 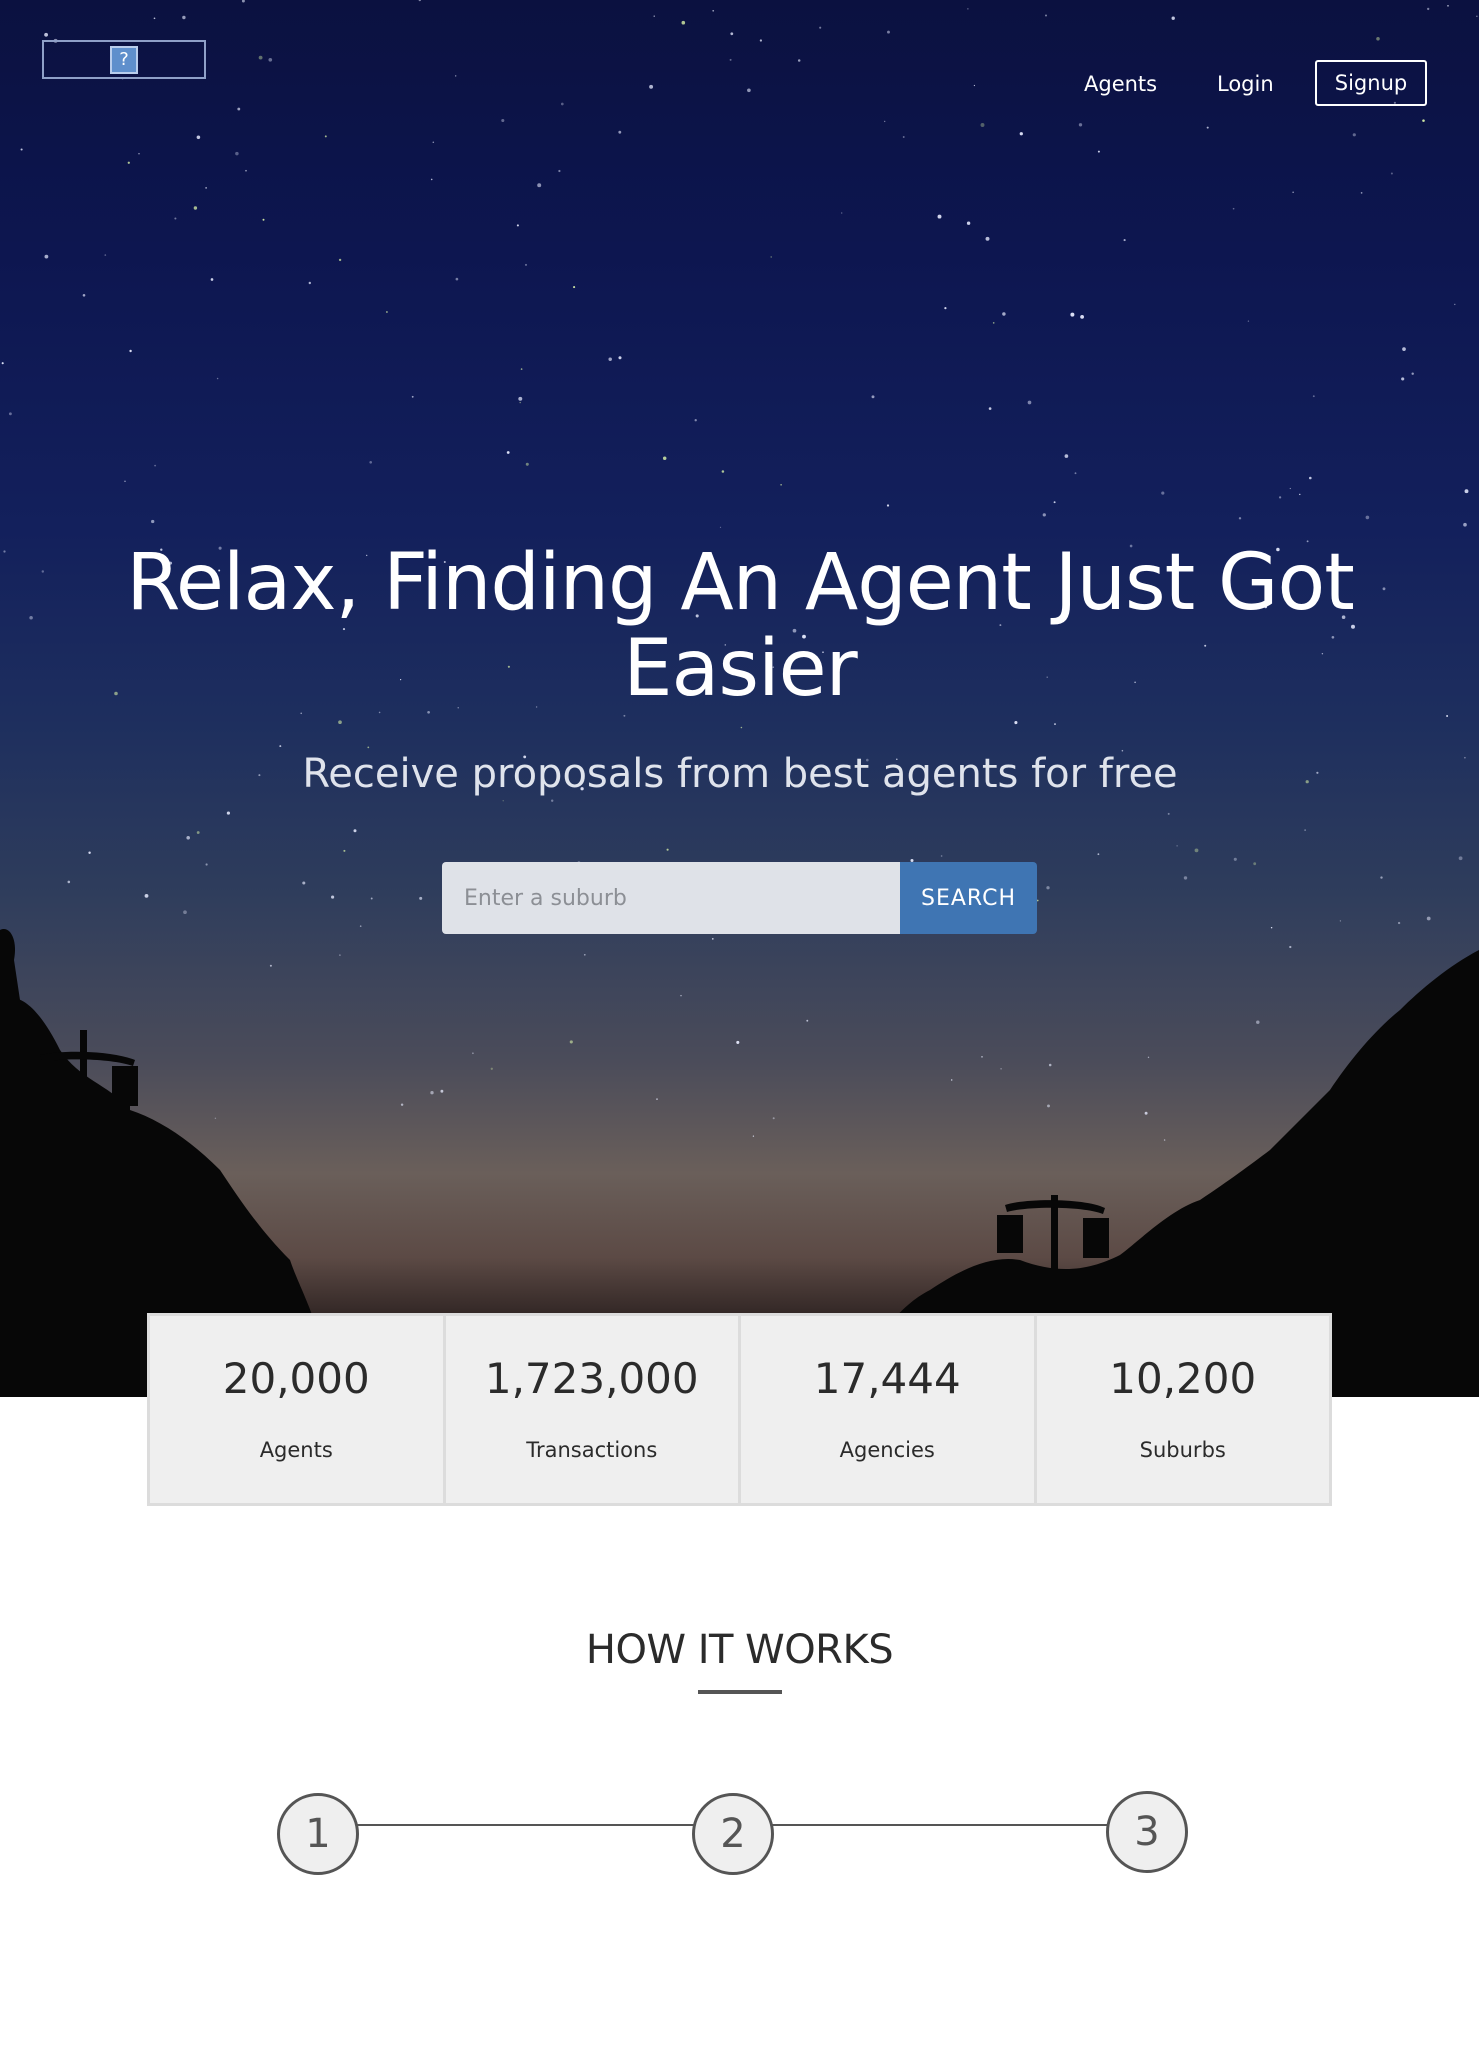 I want to click on section-underline, so click(x=740, y=1692).